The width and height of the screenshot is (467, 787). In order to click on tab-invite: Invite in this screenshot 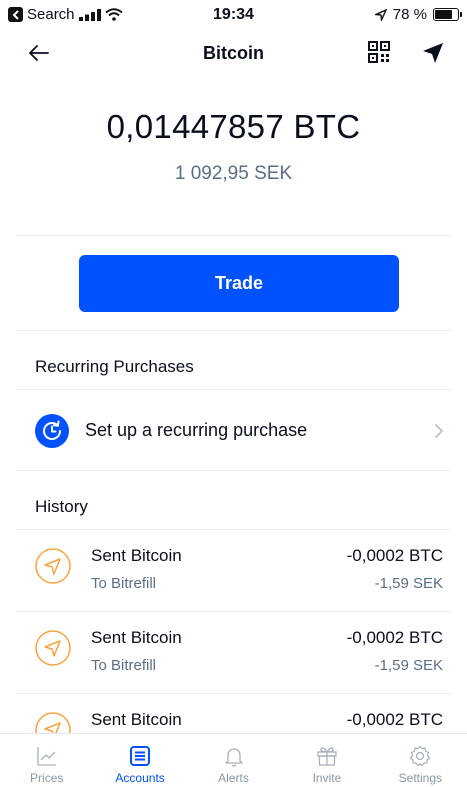, I will do `click(326, 760)`.